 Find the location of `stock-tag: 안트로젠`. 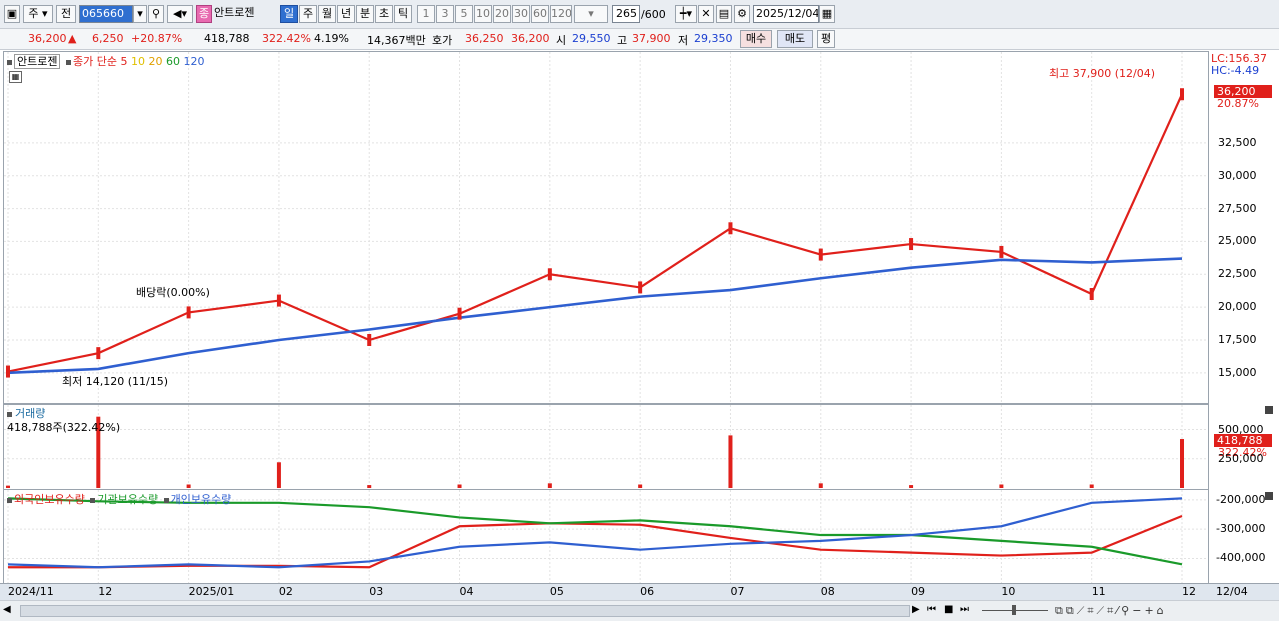

stock-tag: 안트로젠 is located at coordinates (37, 61).